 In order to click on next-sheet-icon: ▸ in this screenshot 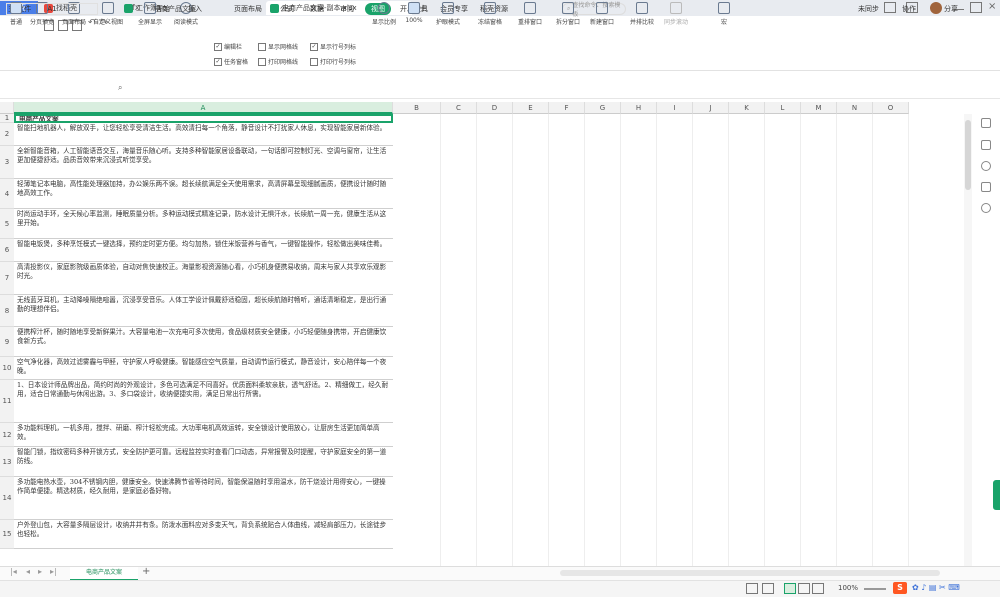, I will do `click(40, 571)`.